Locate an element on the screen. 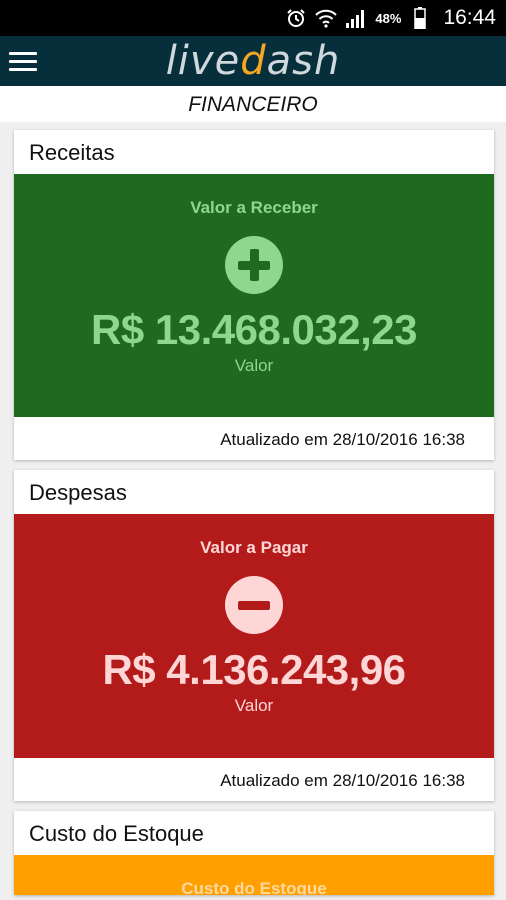  page-title: FINANCEIRO is located at coordinates (253, 104).